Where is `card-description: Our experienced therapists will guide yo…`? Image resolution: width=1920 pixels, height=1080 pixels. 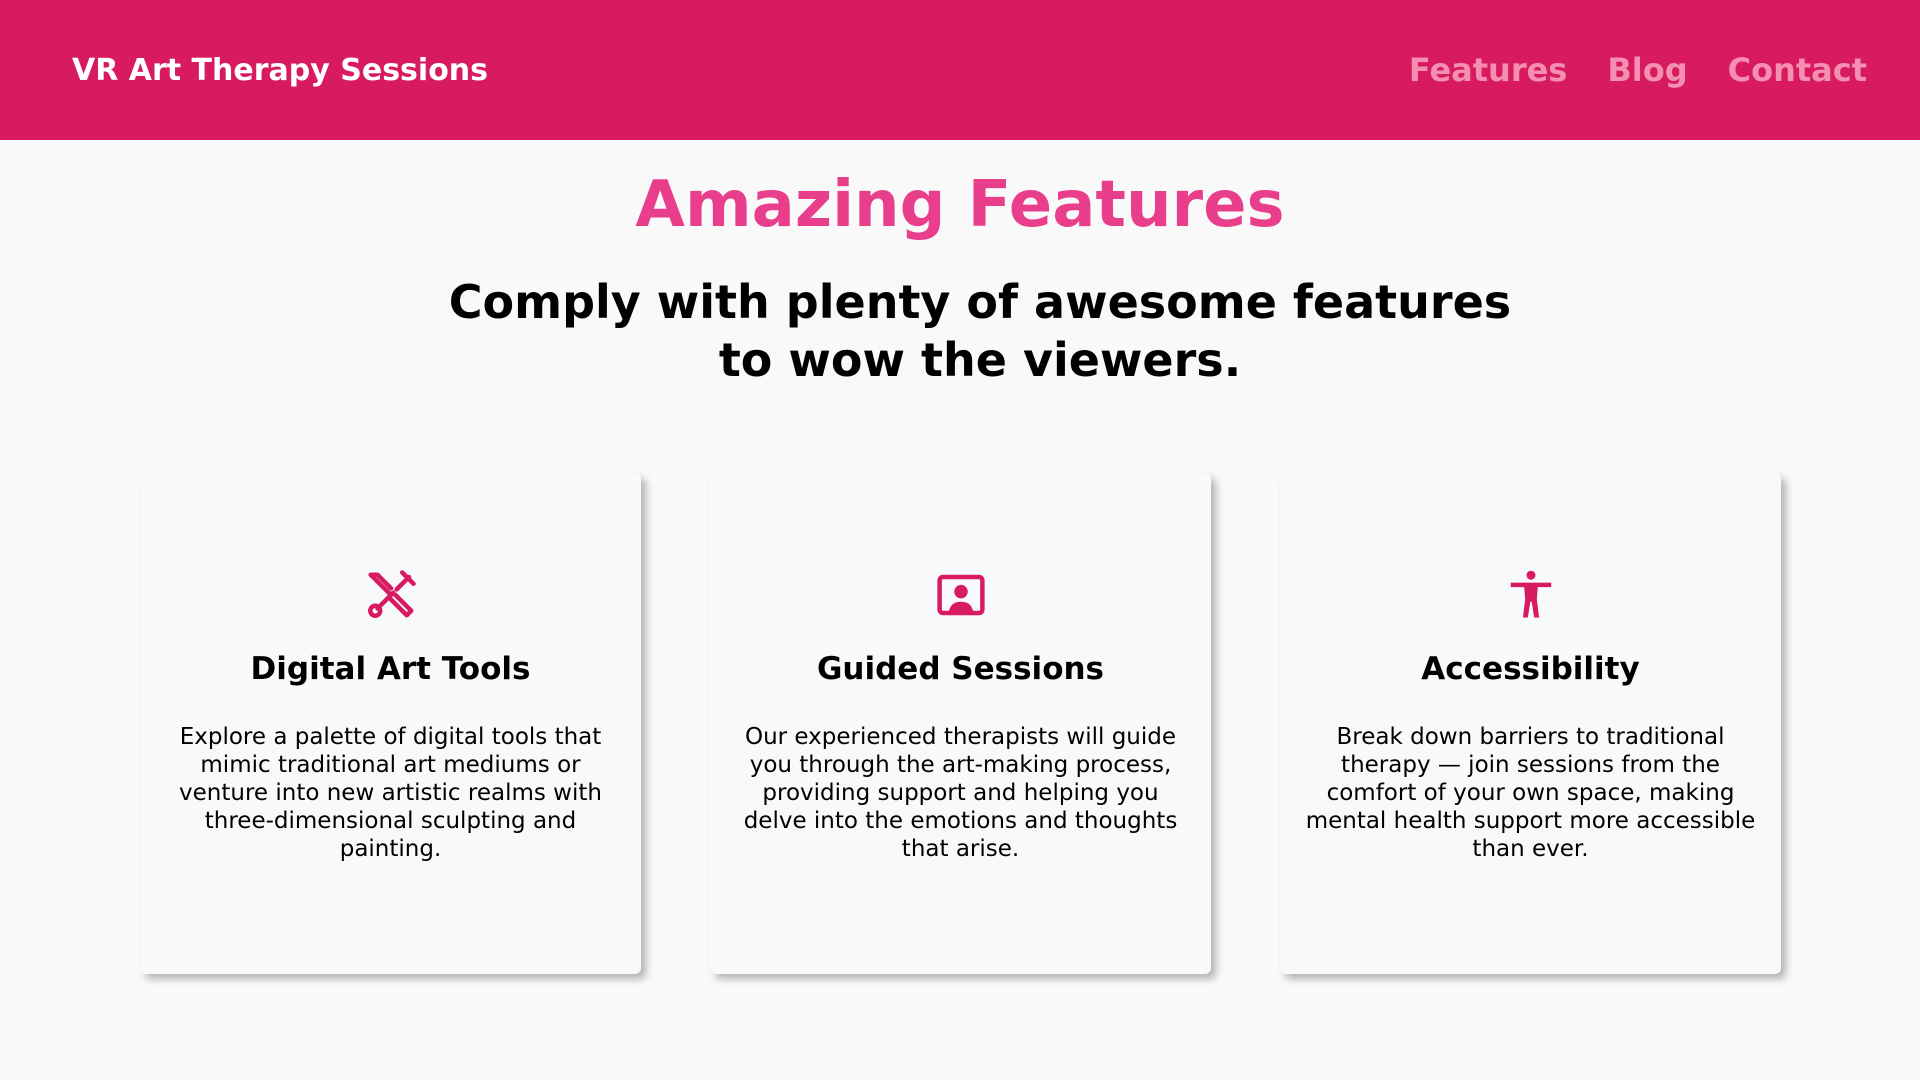 card-description: Our experienced therapists will guide yo… is located at coordinates (960, 793).